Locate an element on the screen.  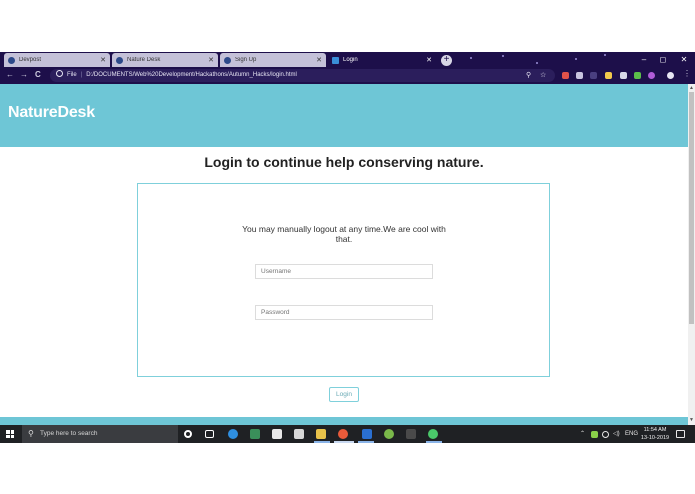
bottom-margin is located at coordinates (347, 468).